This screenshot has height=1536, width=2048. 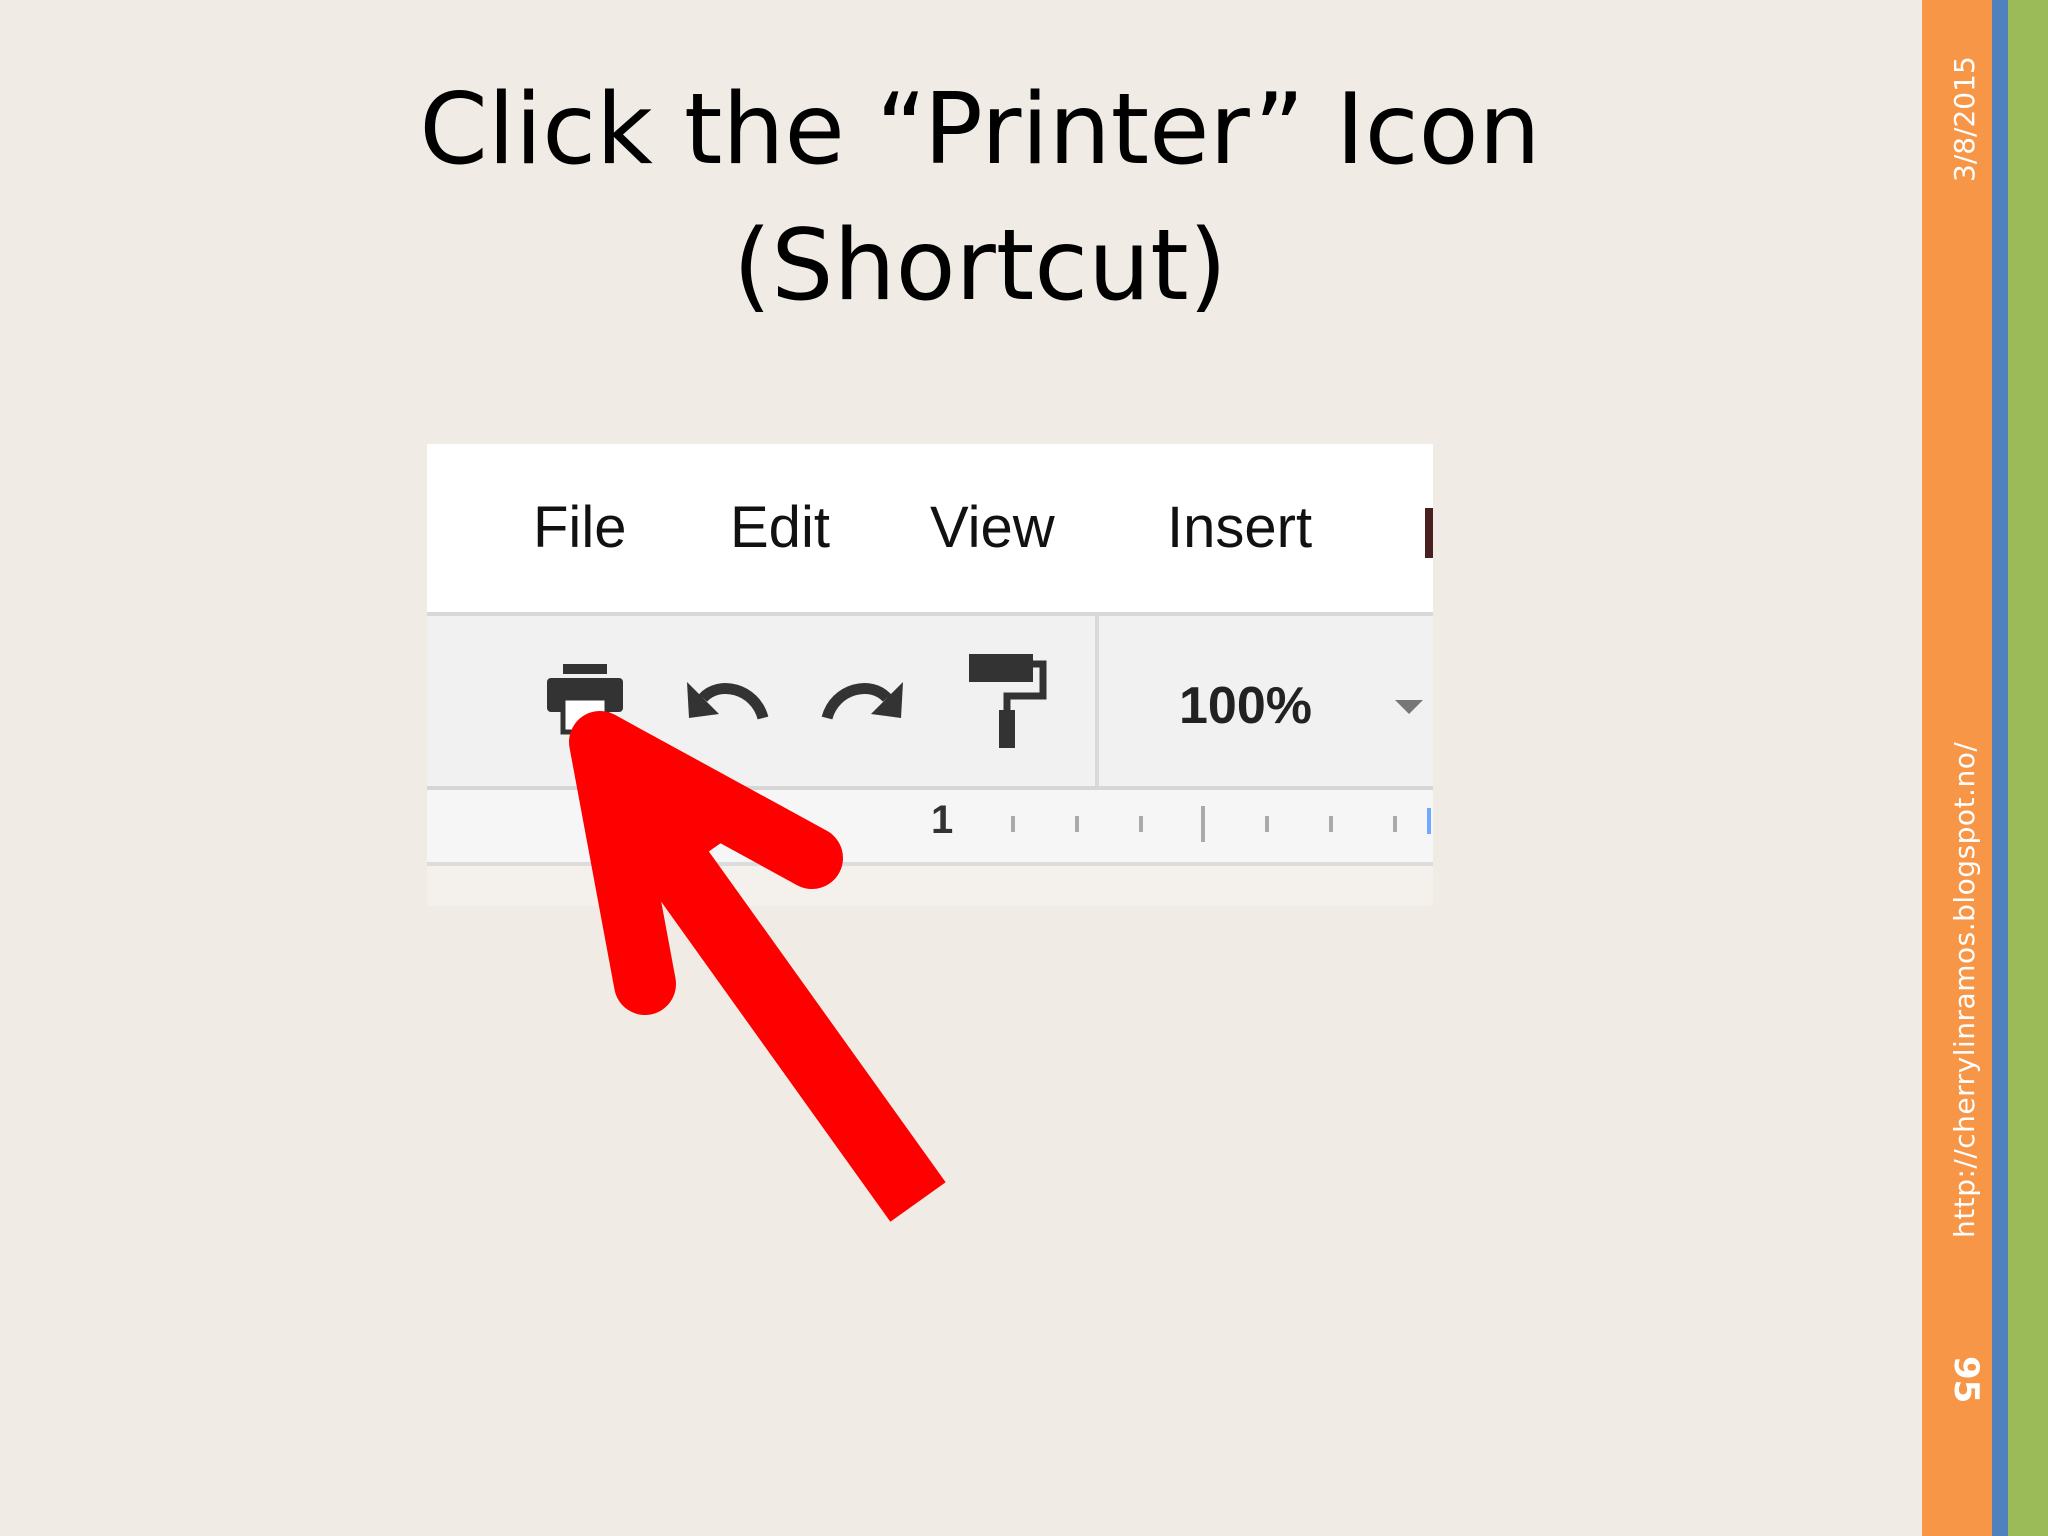 What do you see at coordinates (1409, 707) in the screenshot?
I see `dropdown-arrow-icon` at bounding box center [1409, 707].